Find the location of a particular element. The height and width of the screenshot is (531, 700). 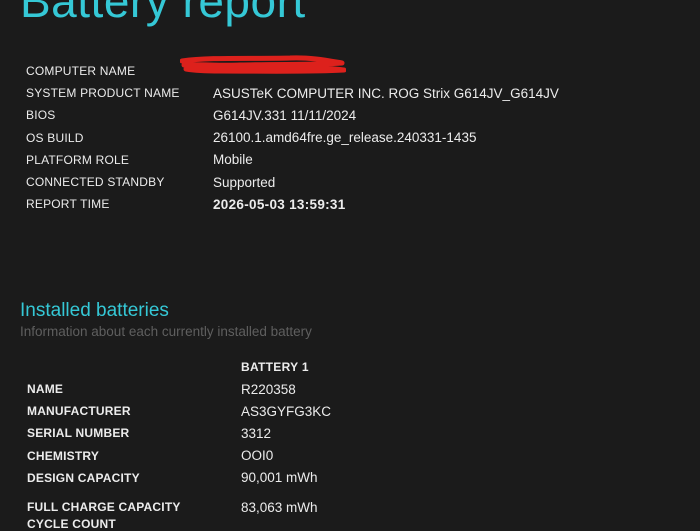

battery-row-name: NAME R220358 is located at coordinates (179, 389).